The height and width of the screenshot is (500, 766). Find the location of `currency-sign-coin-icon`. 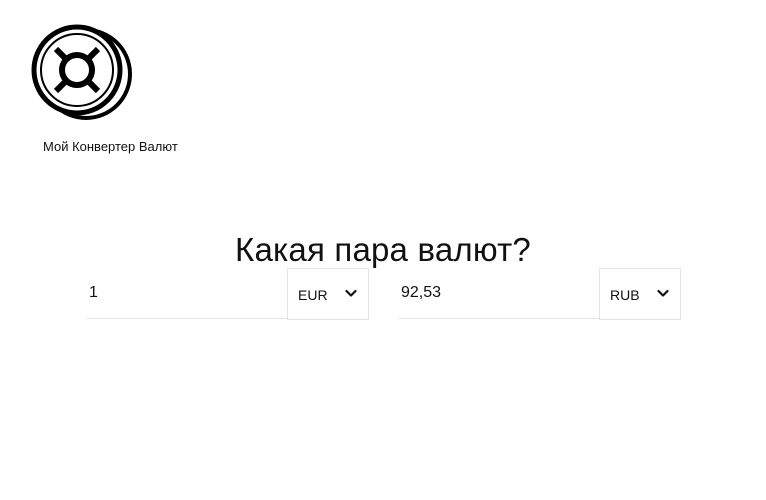

currency-sign-coin-icon is located at coordinates (81, 72).